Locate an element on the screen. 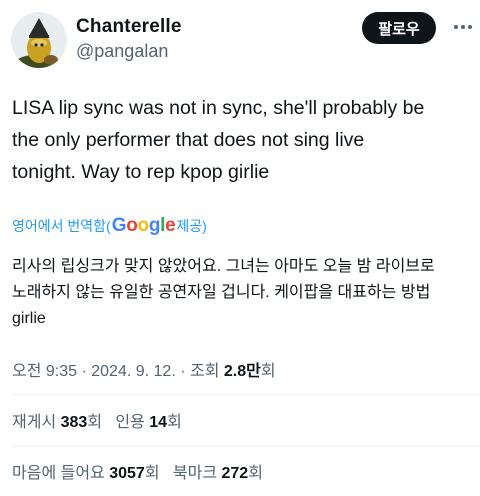 The image size is (480, 496). likes-stat: 마음에 들어요 3057회 is located at coordinates (86, 473).